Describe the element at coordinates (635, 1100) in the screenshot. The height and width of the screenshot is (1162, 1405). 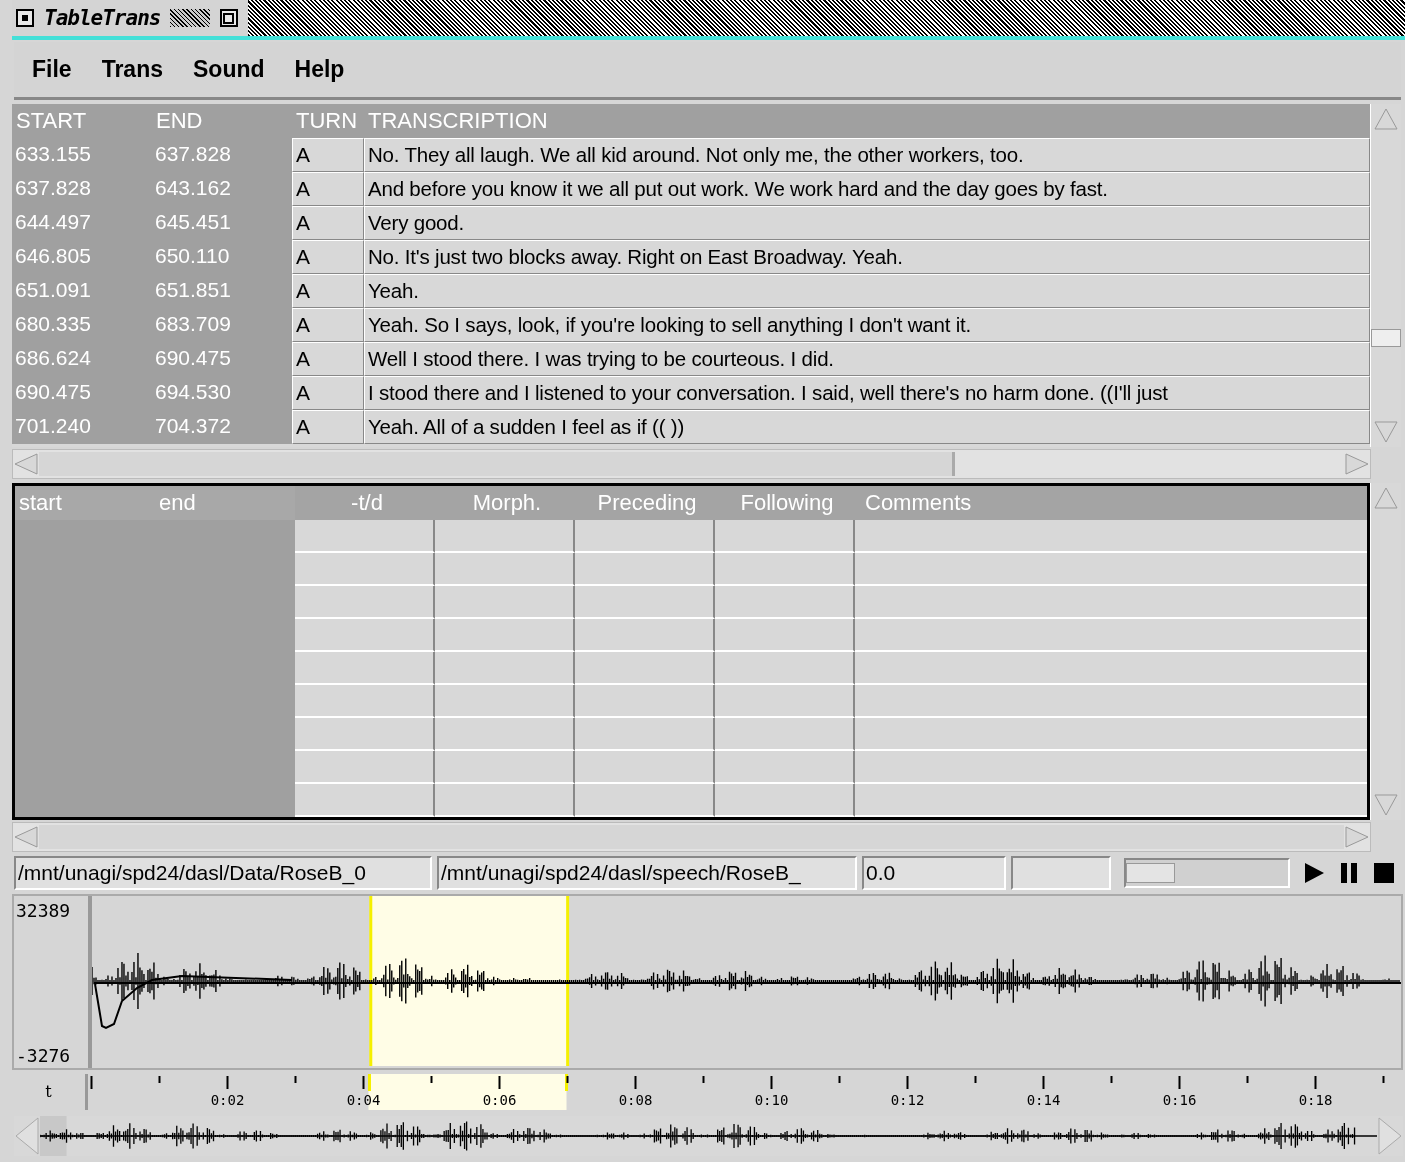
I see `tick-label: 0:08` at that location.